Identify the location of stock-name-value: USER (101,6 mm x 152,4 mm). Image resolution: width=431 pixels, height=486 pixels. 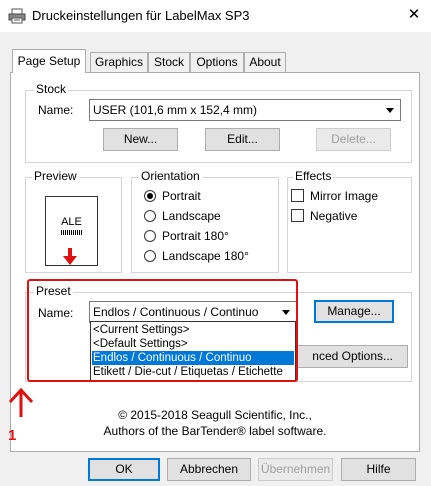
(175, 110).